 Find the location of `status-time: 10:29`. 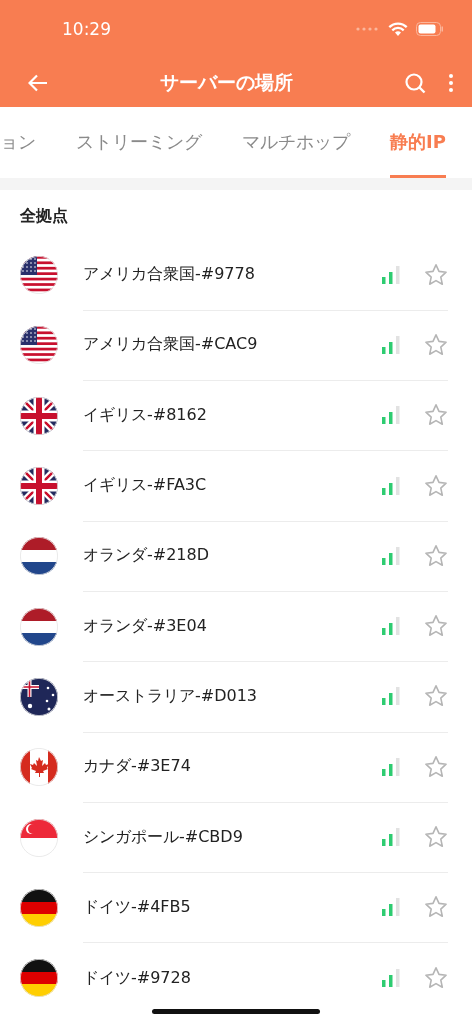

status-time: 10:29 is located at coordinates (86, 29).